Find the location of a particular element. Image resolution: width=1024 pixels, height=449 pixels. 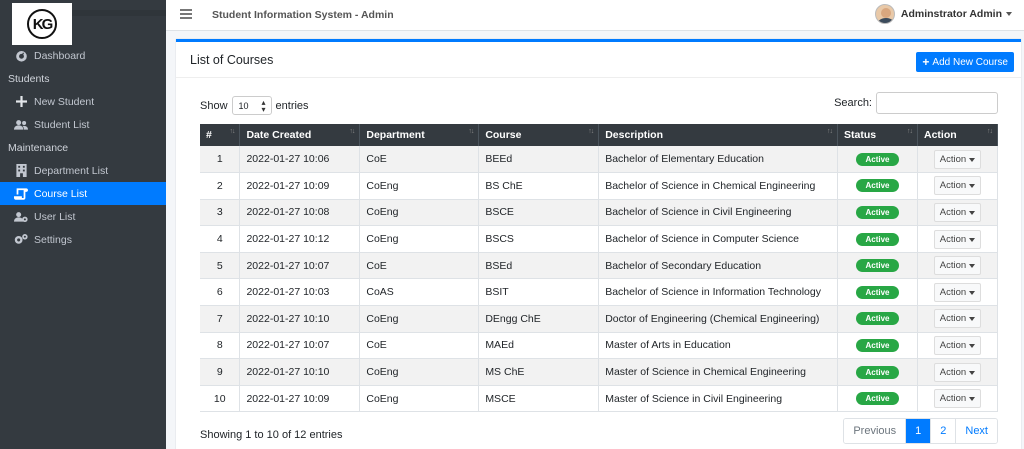

add-new-course-button: + Add New Course is located at coordinates (965, 62).